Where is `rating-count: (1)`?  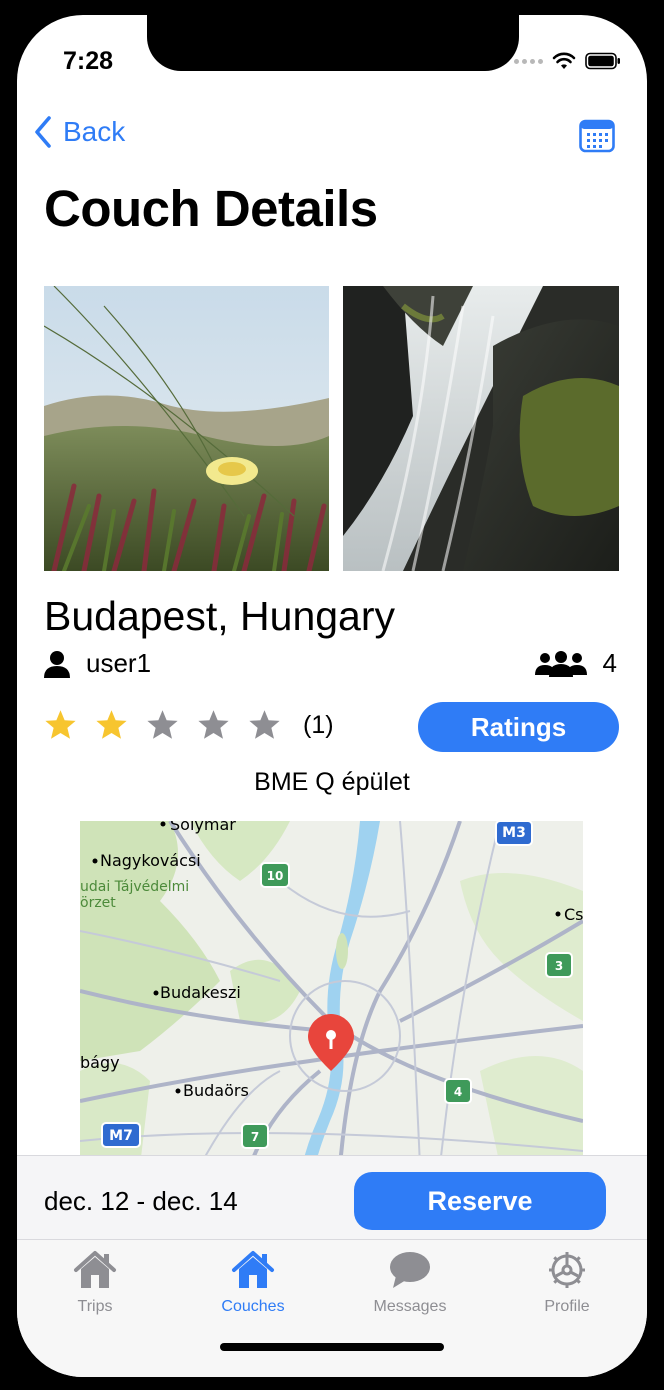 rating-count: (1) is located at coordinates (318, 724).